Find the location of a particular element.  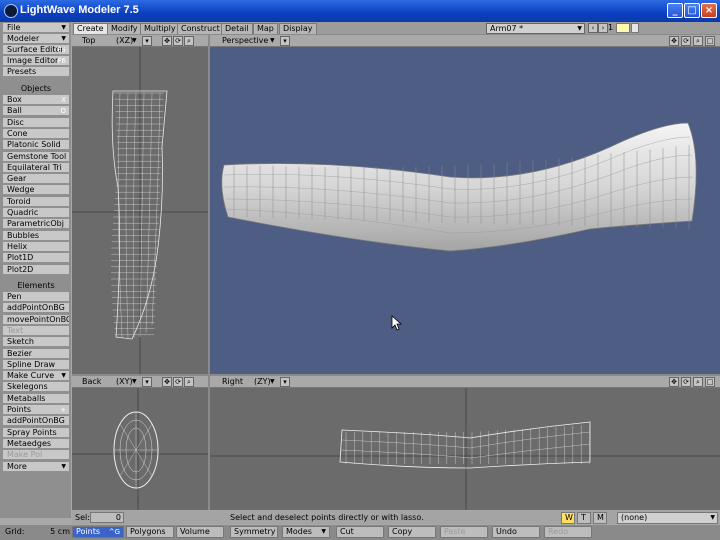

viewport-top-canvas is located at coordinates (140, 210).